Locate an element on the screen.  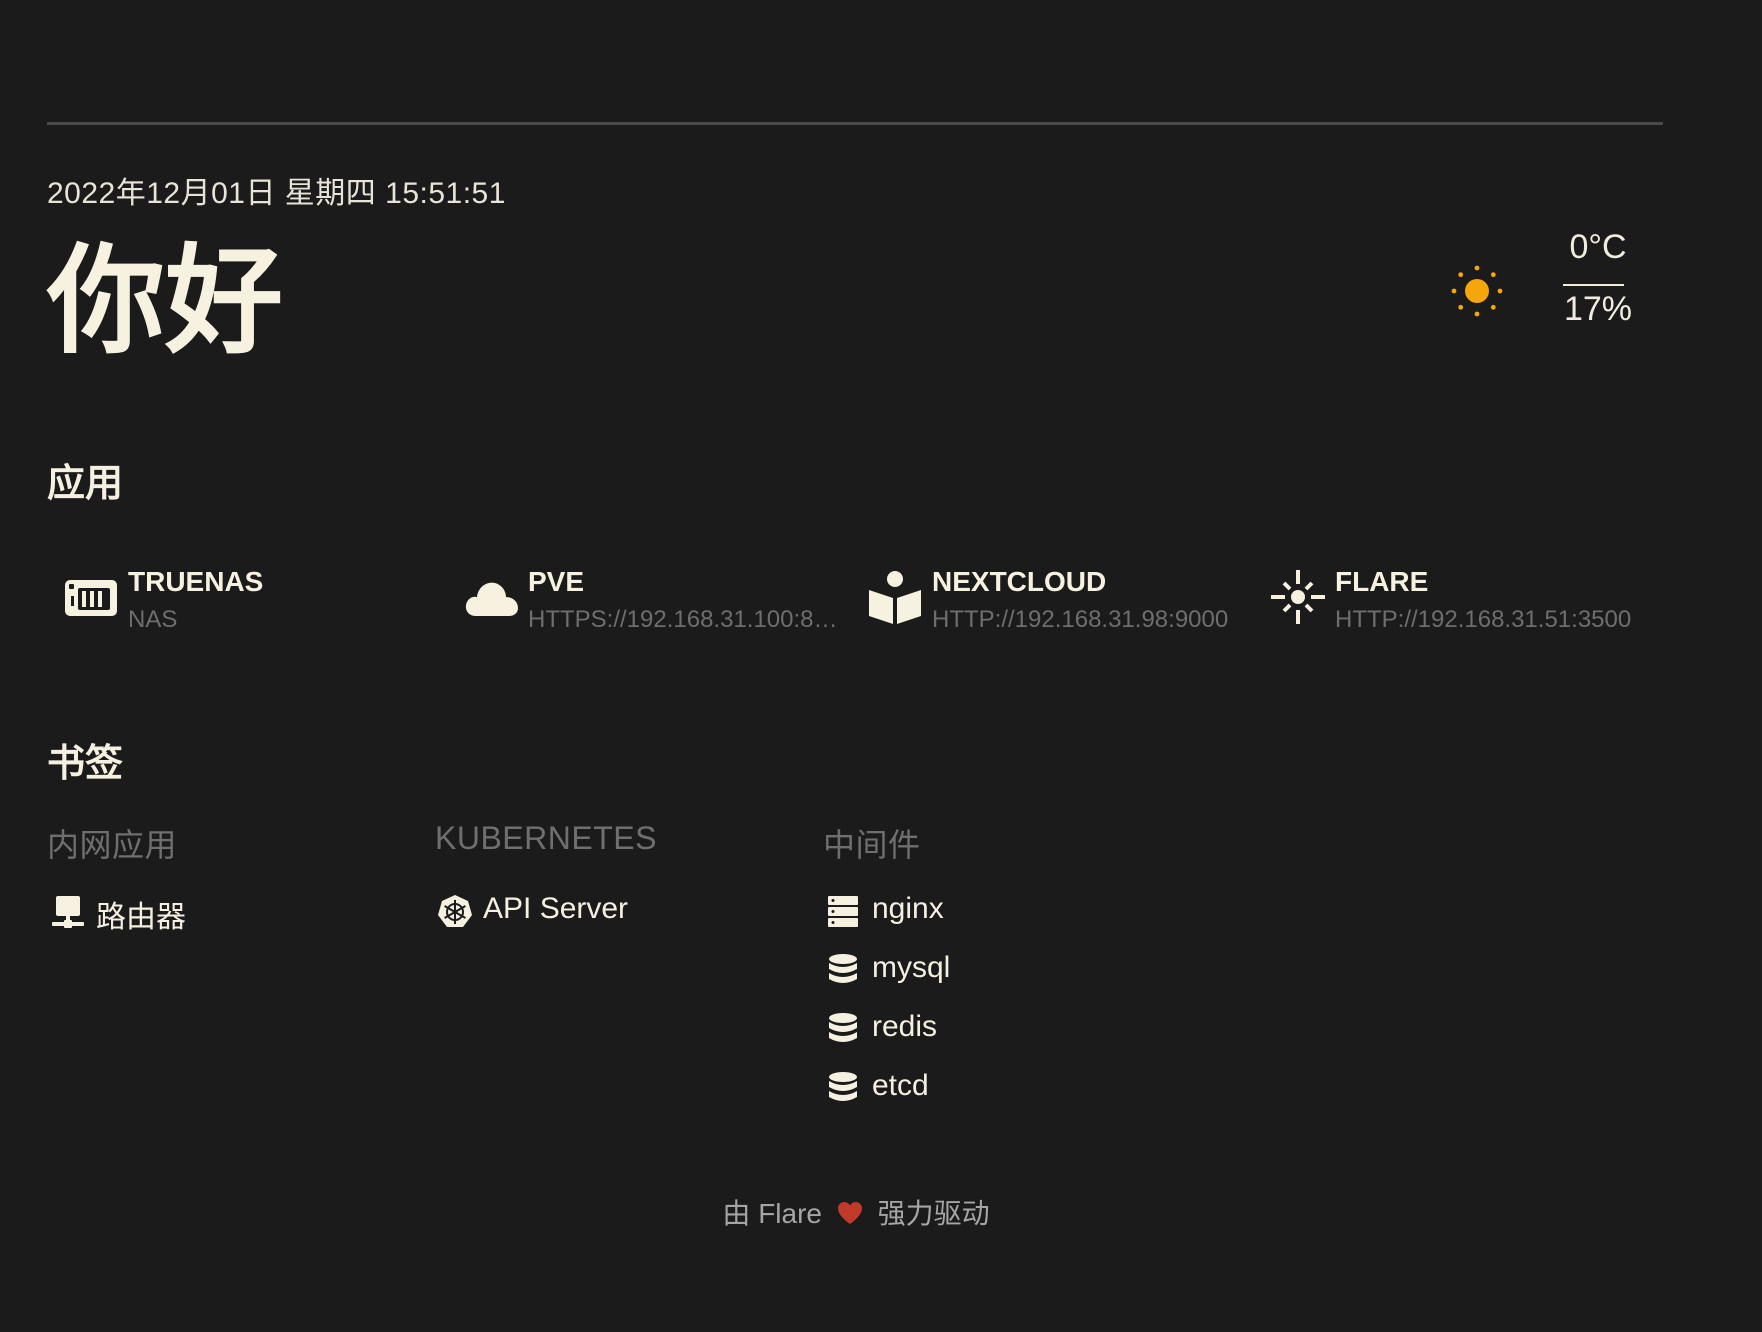
book-reader-icon is located at coordinates (895, 597).